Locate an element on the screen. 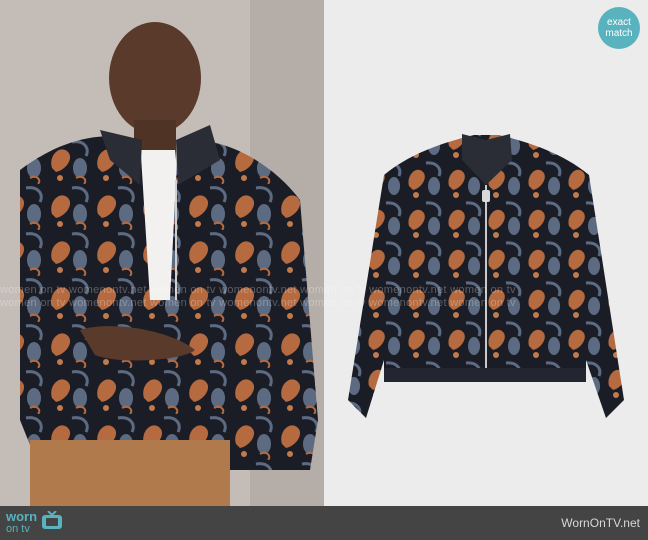  exact-match-badge: exact match is located at coordinates (619, 28).